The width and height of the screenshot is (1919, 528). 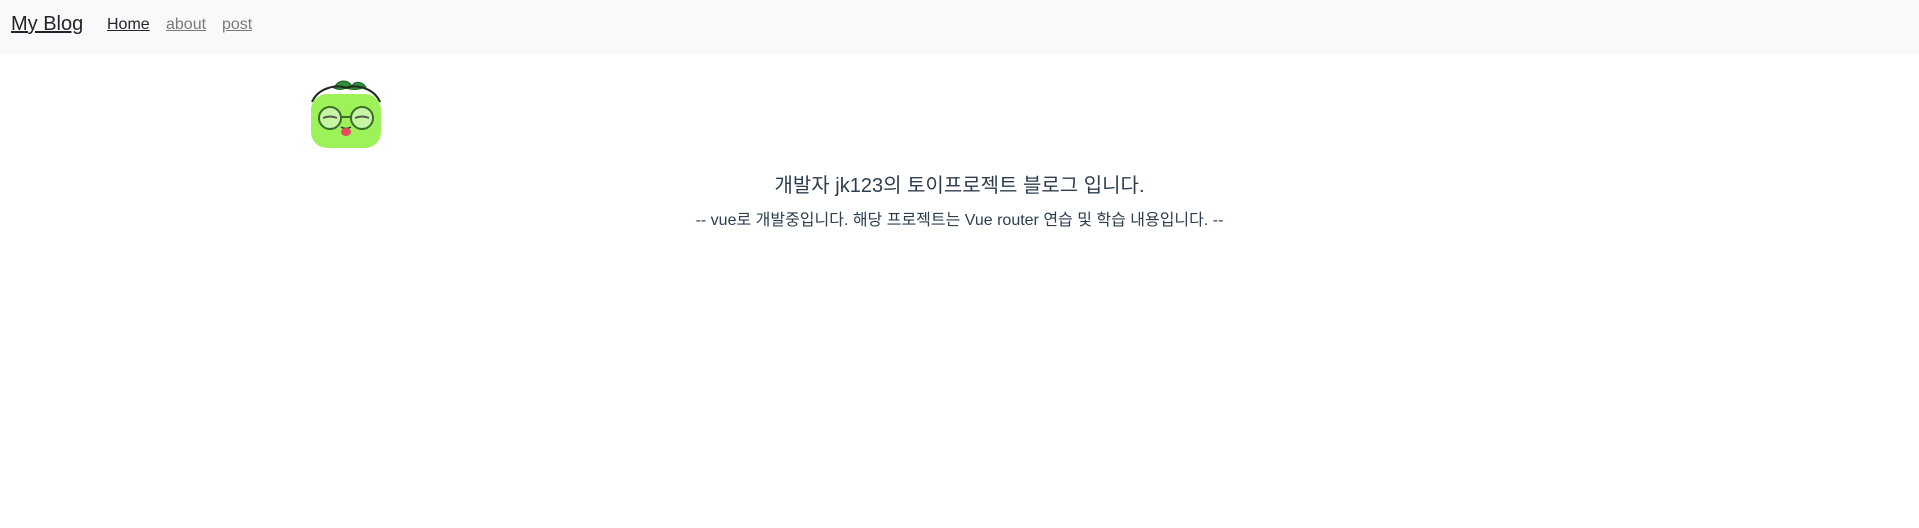 What do you see at coordinates (47, 24) in the screenshot?
I see `brand-link: My Blog` at bounding box center [47, 24].